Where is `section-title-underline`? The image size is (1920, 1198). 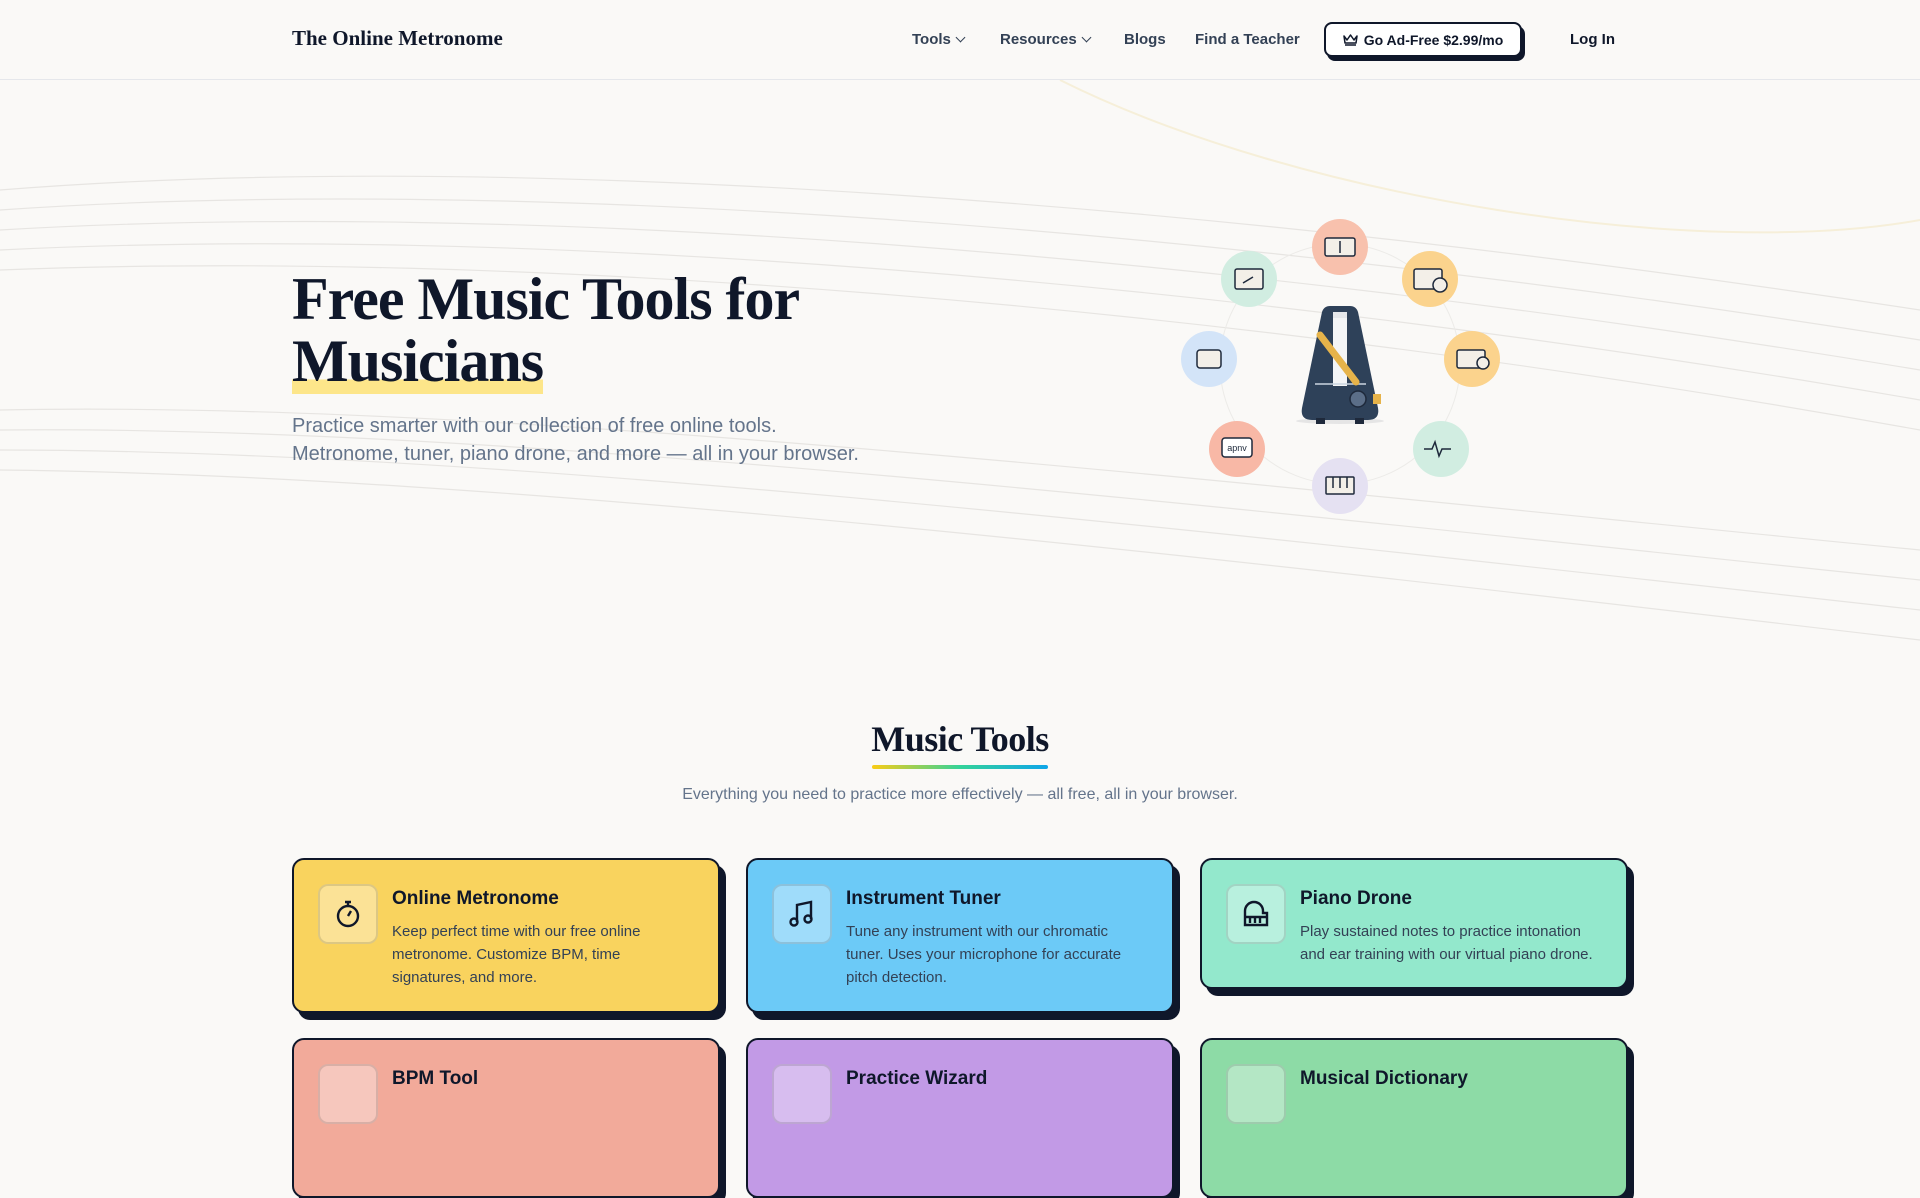
section-title-underline is located at coordinates (960, 767).